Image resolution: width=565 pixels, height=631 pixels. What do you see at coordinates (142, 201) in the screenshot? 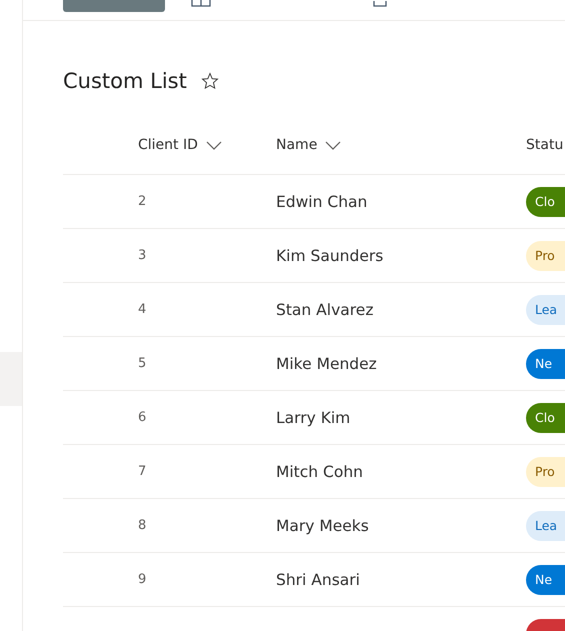
I see `client-id-cell: 2` at bounding box center [142, 201].